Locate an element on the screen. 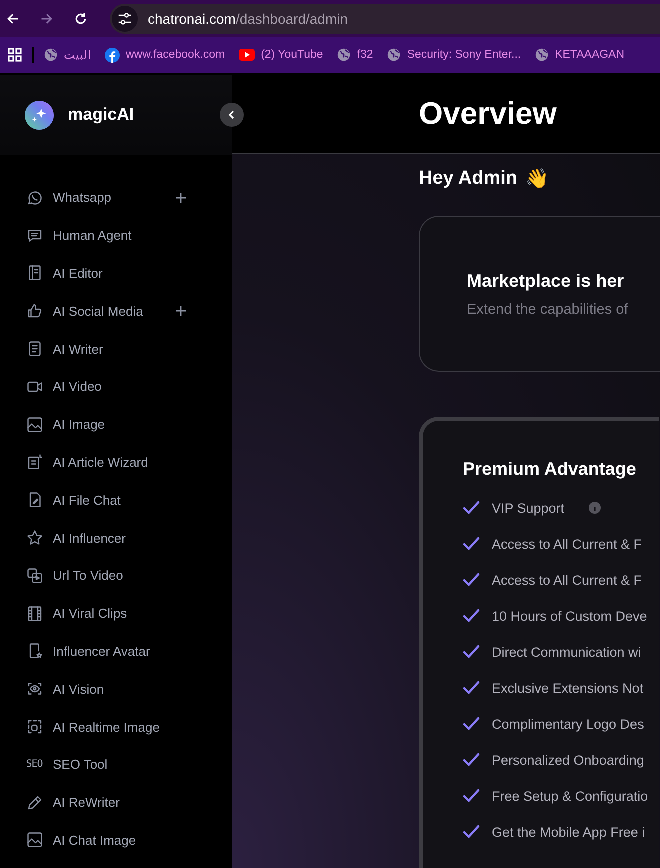 This screenshot has height=868, width=660. card-title: Premium Advantage is located at coordinates (550, 469).